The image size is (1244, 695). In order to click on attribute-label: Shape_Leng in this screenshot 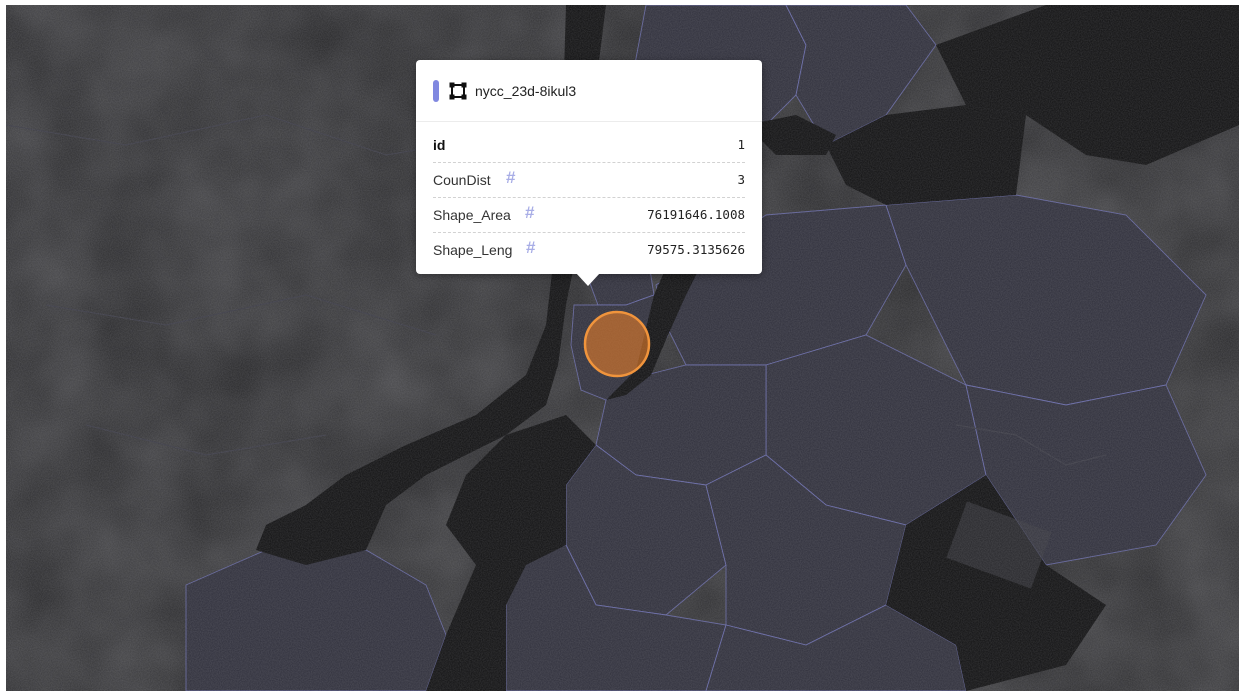, I will do `click(473, 250)`.